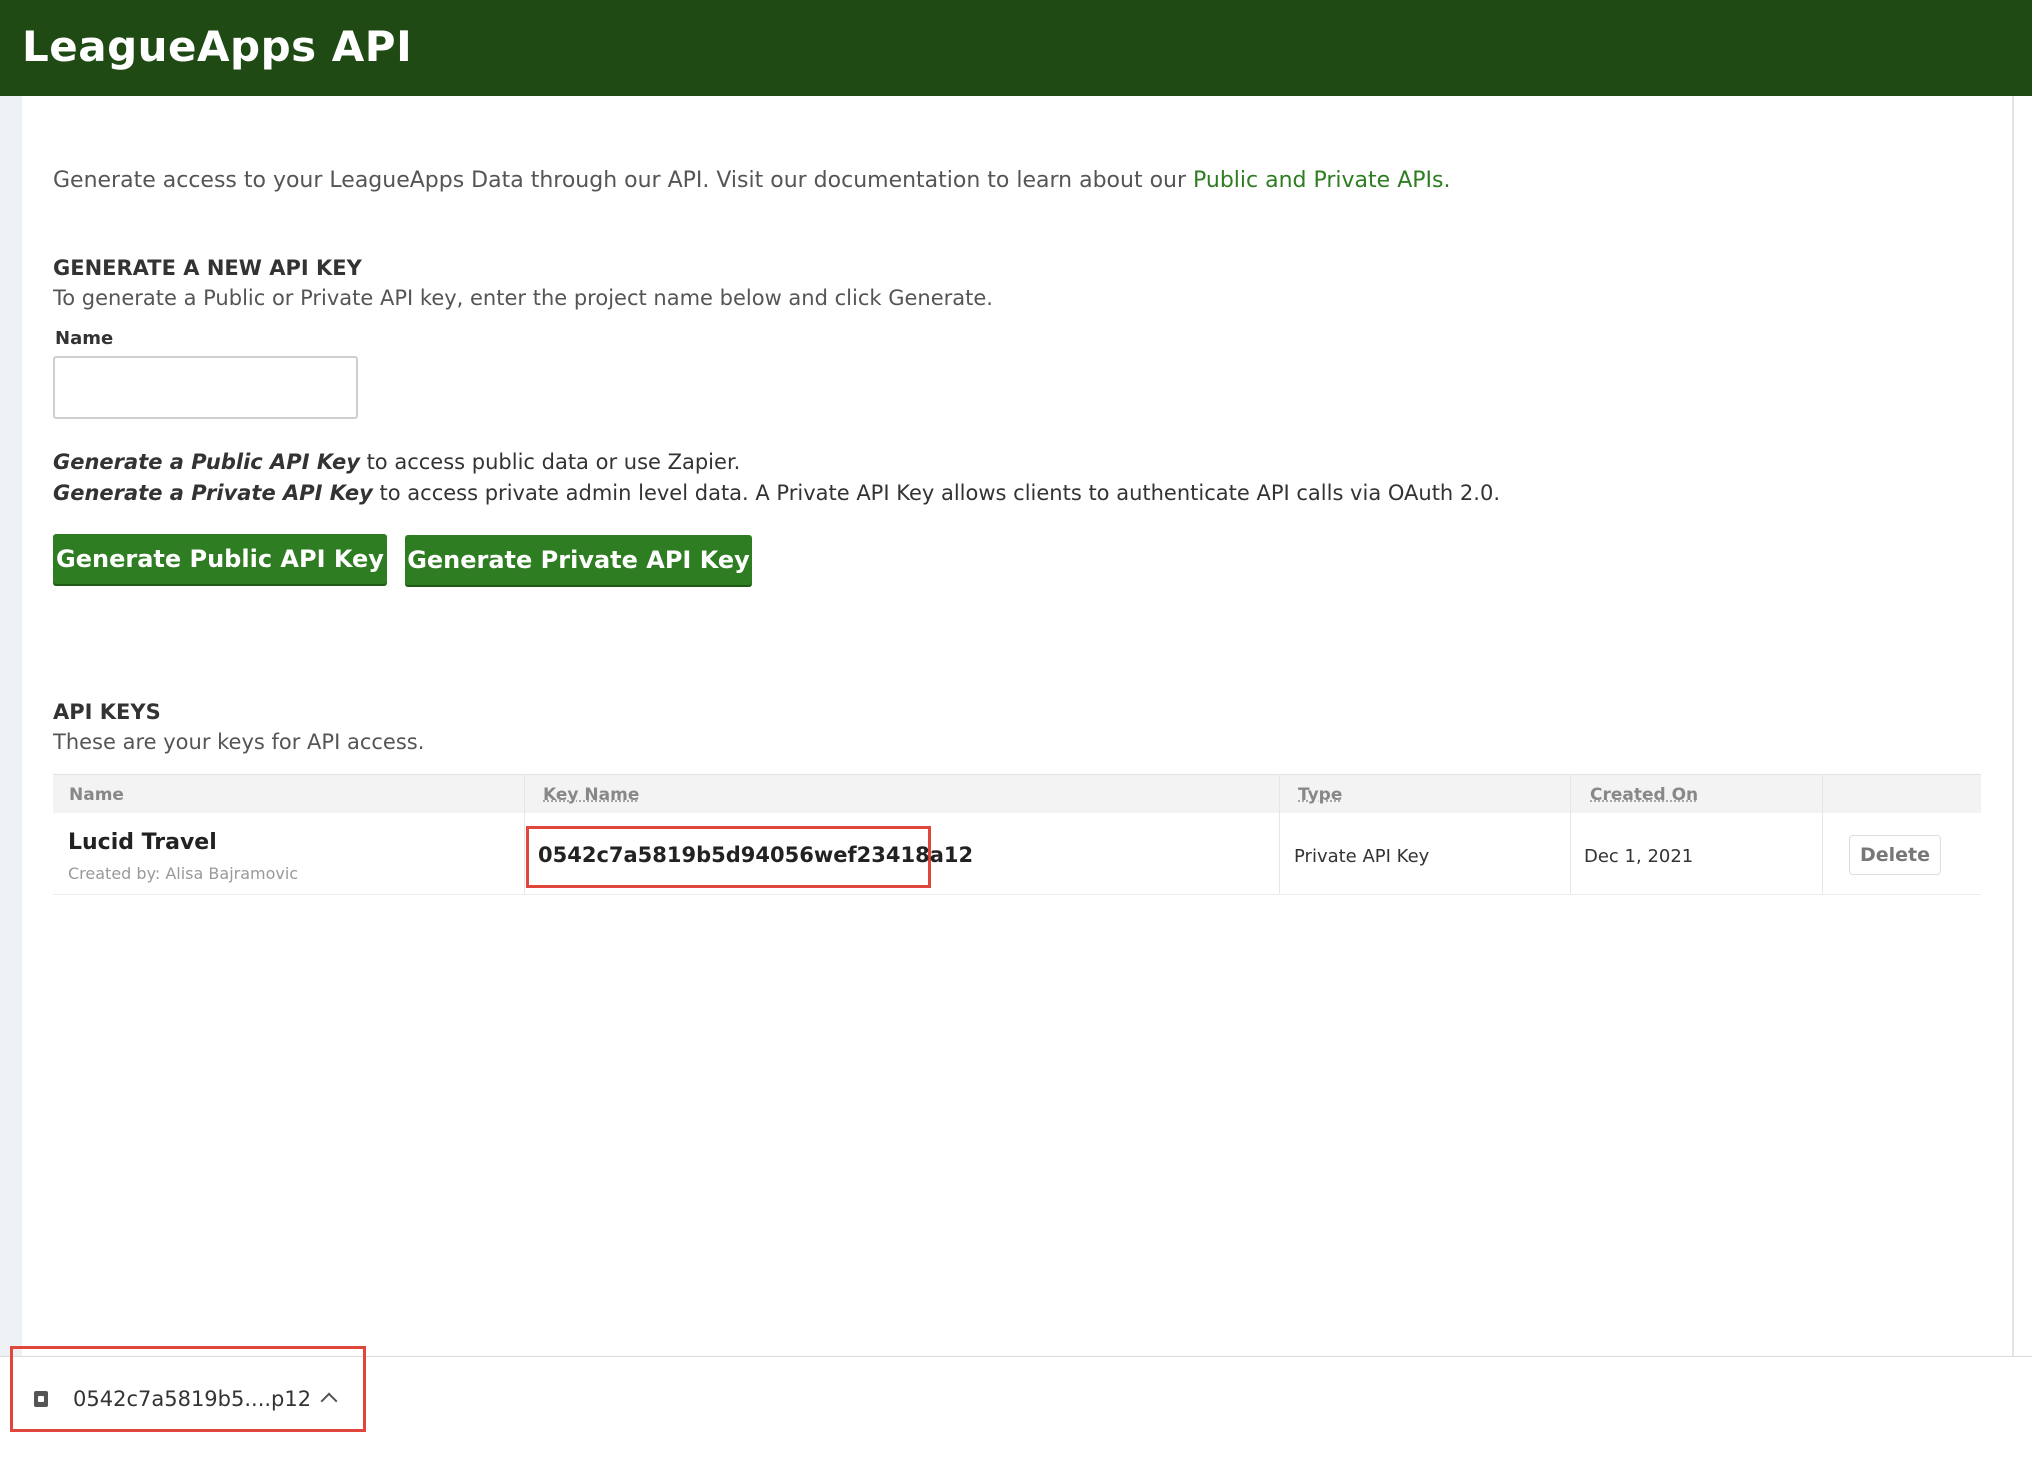 Image resolution: width=2032 pixels, height=1473 pixels. I want to click on name-field-label: Name, so click(84, 338).